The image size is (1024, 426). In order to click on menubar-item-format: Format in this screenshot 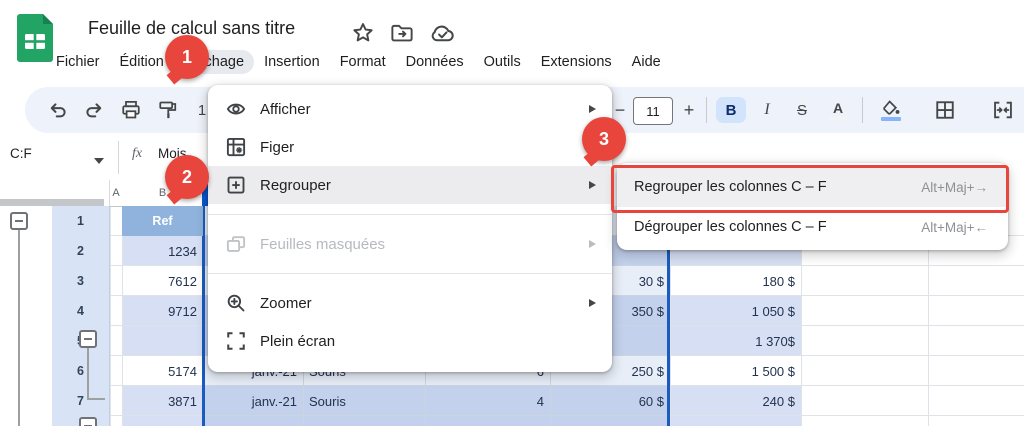, I will do `click(363, 62)`.